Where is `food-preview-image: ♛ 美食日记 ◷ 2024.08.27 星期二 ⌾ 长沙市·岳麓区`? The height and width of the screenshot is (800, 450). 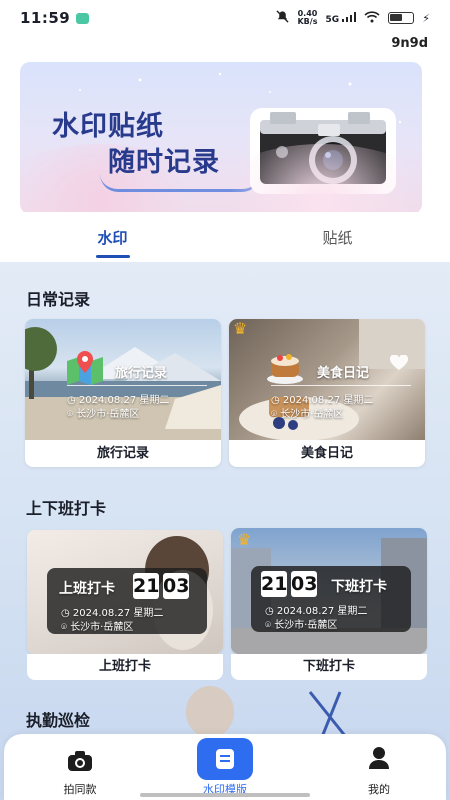
food-preview-image: ♛ 美食日记 ◷ 2024.08.27 星期二 ⌾ 长沙市·岳麓区 is located at coordinates (327, 379).